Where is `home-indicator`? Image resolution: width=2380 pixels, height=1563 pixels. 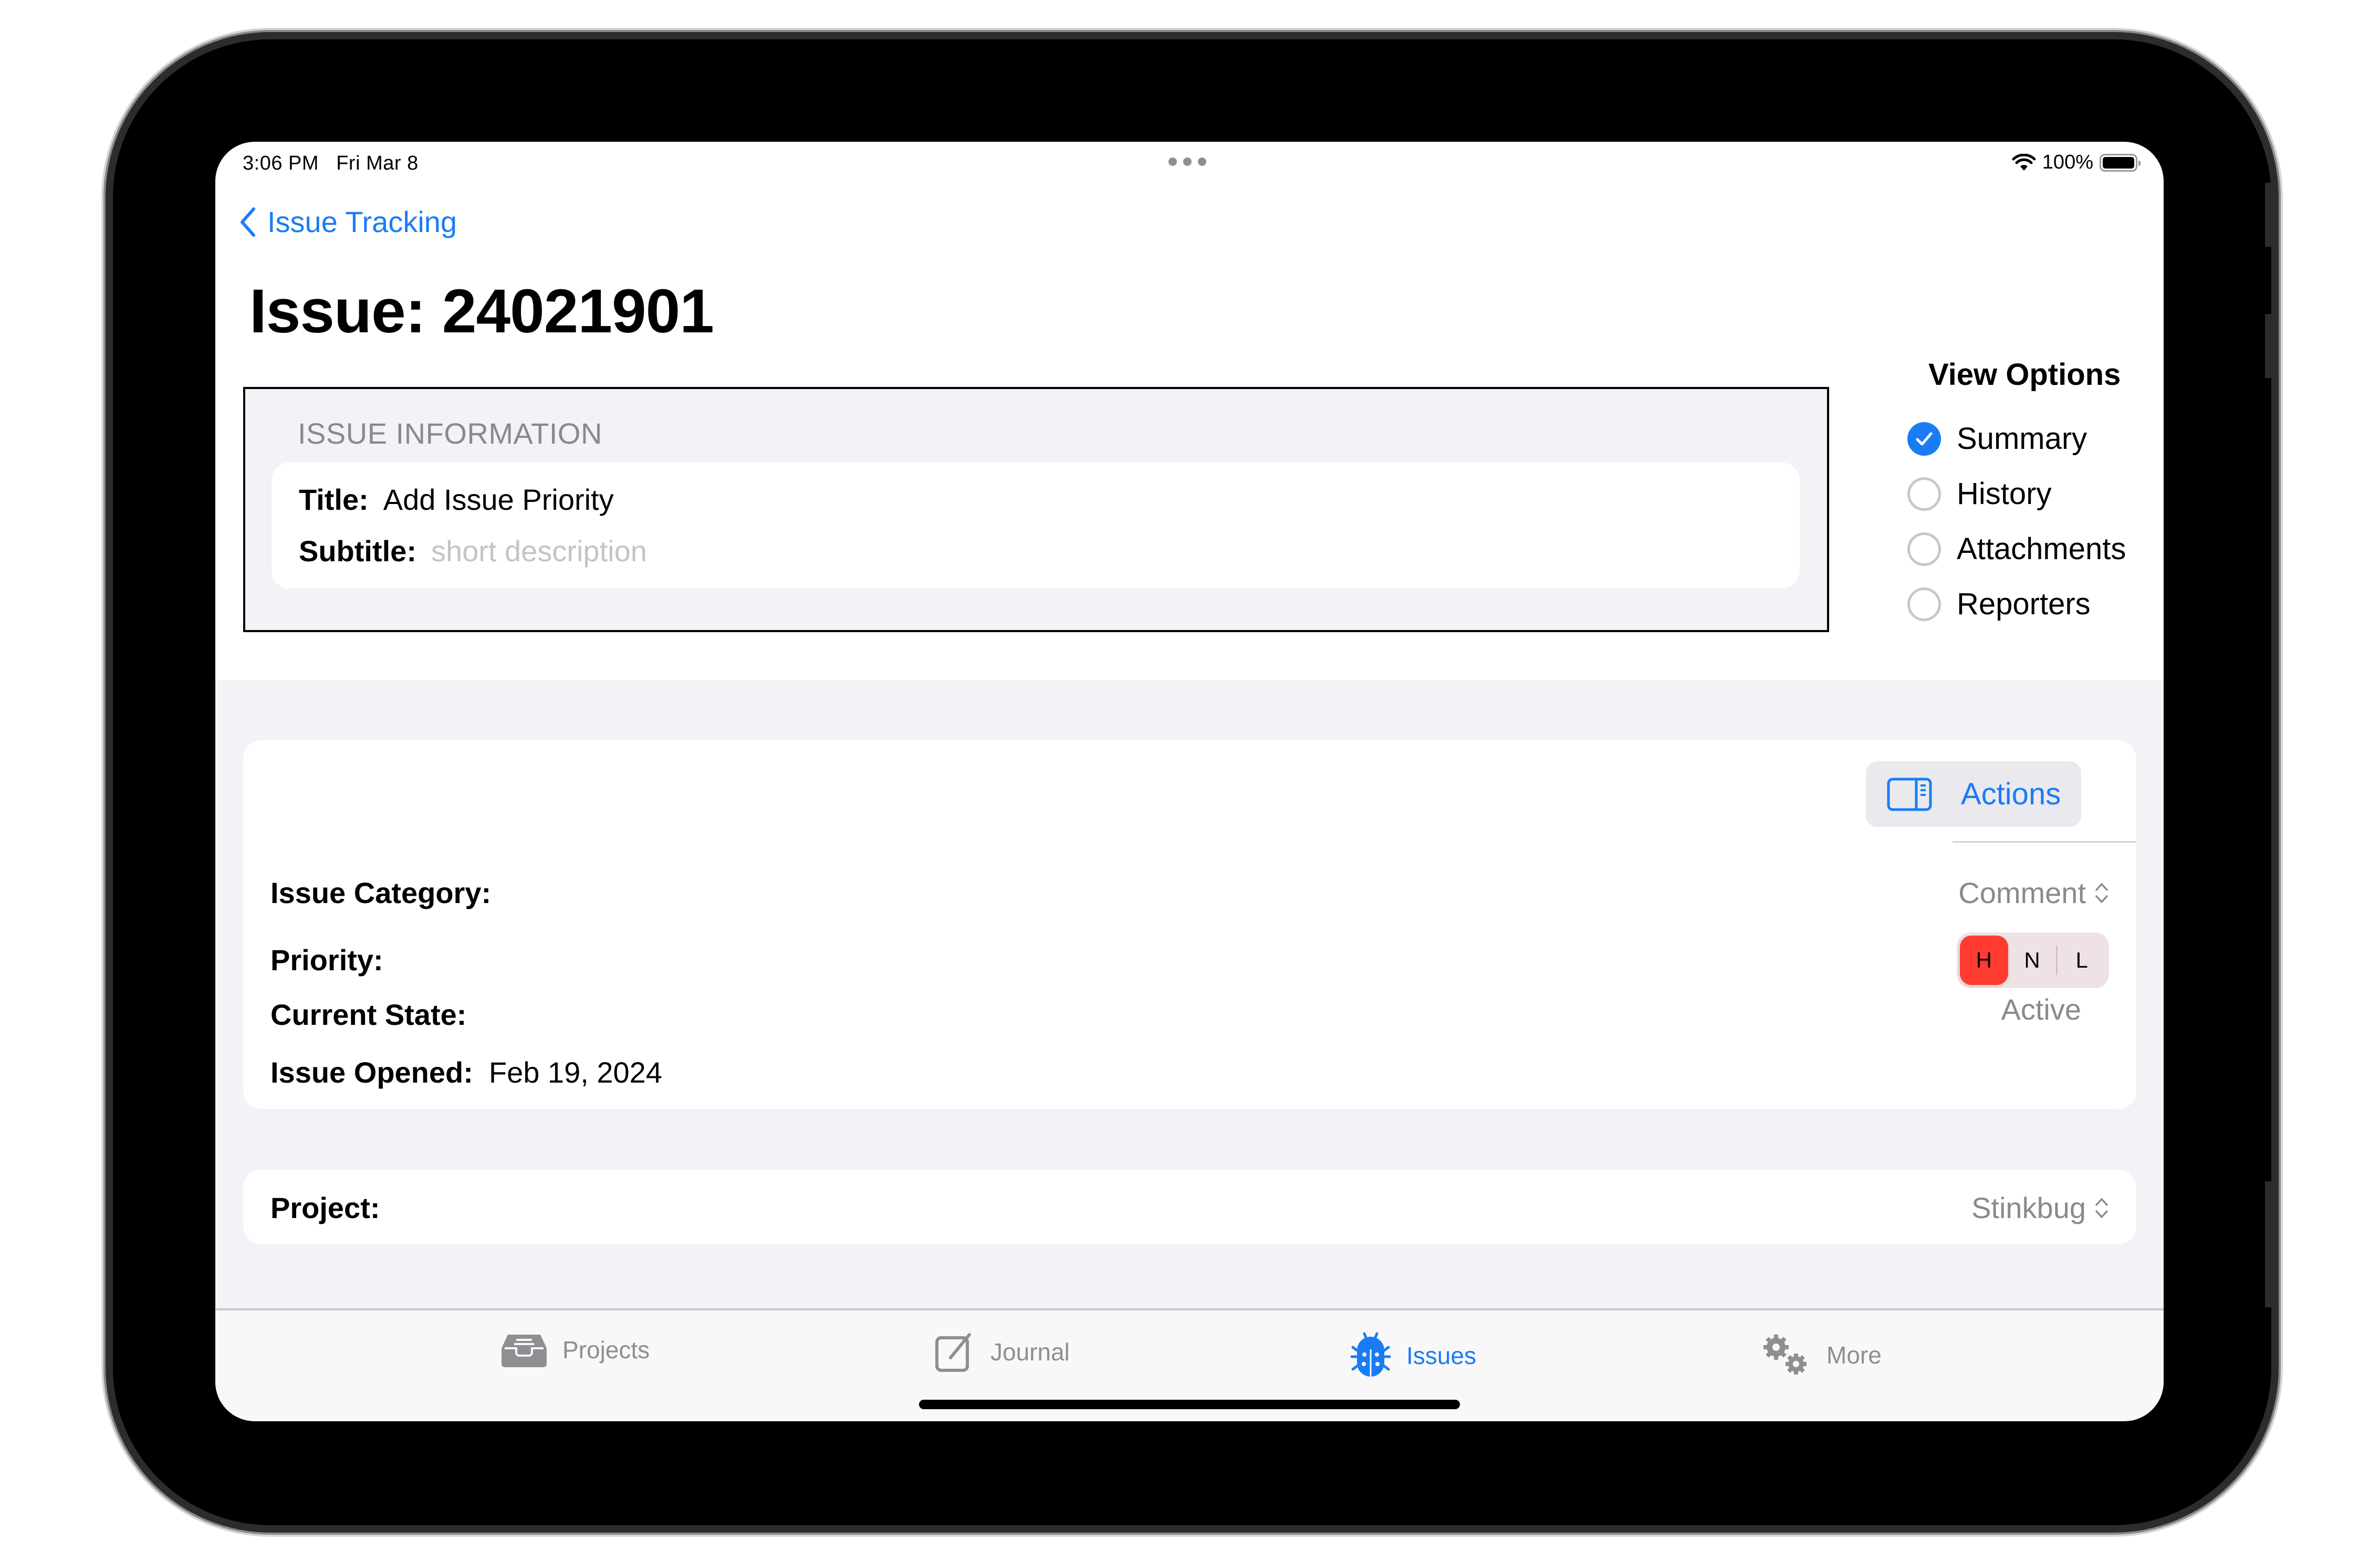 home-indicator is located at coordinates (1189, 1404).